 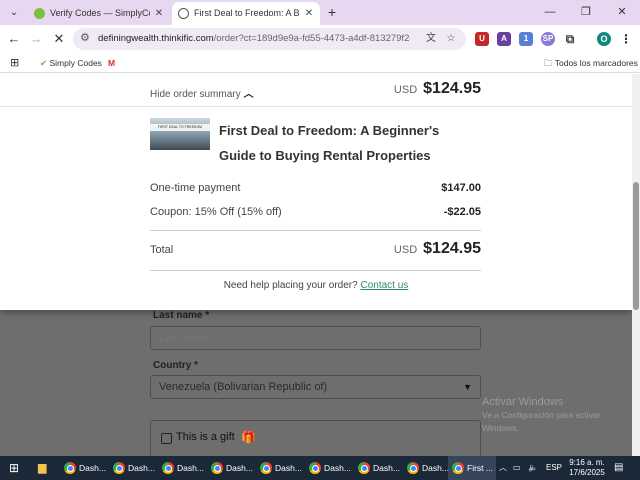 What do you see at coordinates (85, 37) in the screenshot?
I see `site-settings-icon: ⚙` at bounding box center [85, 37].